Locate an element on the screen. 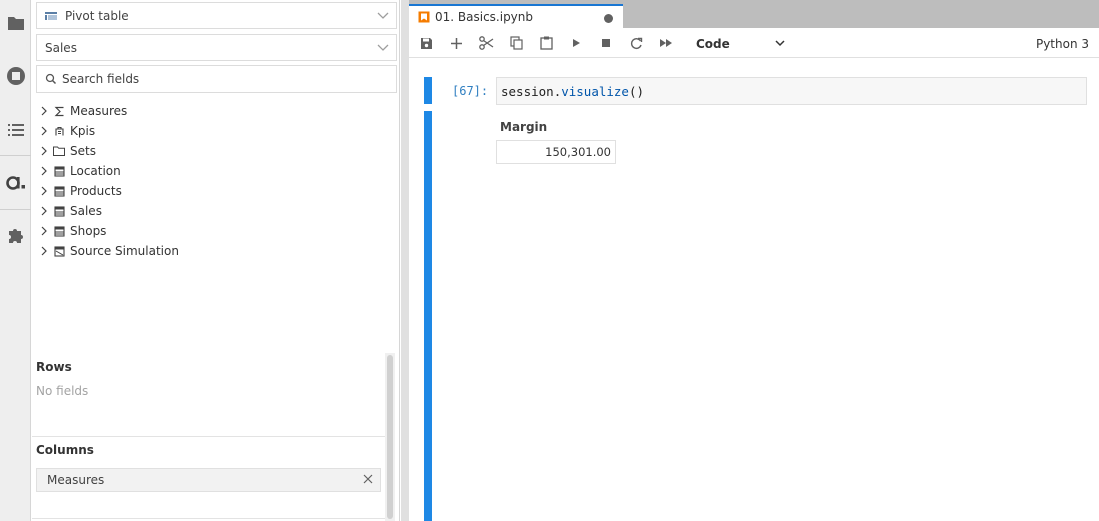 The height and width of the screenshot is (521, 1099). restart-icon is located at coordinates (636, 43).